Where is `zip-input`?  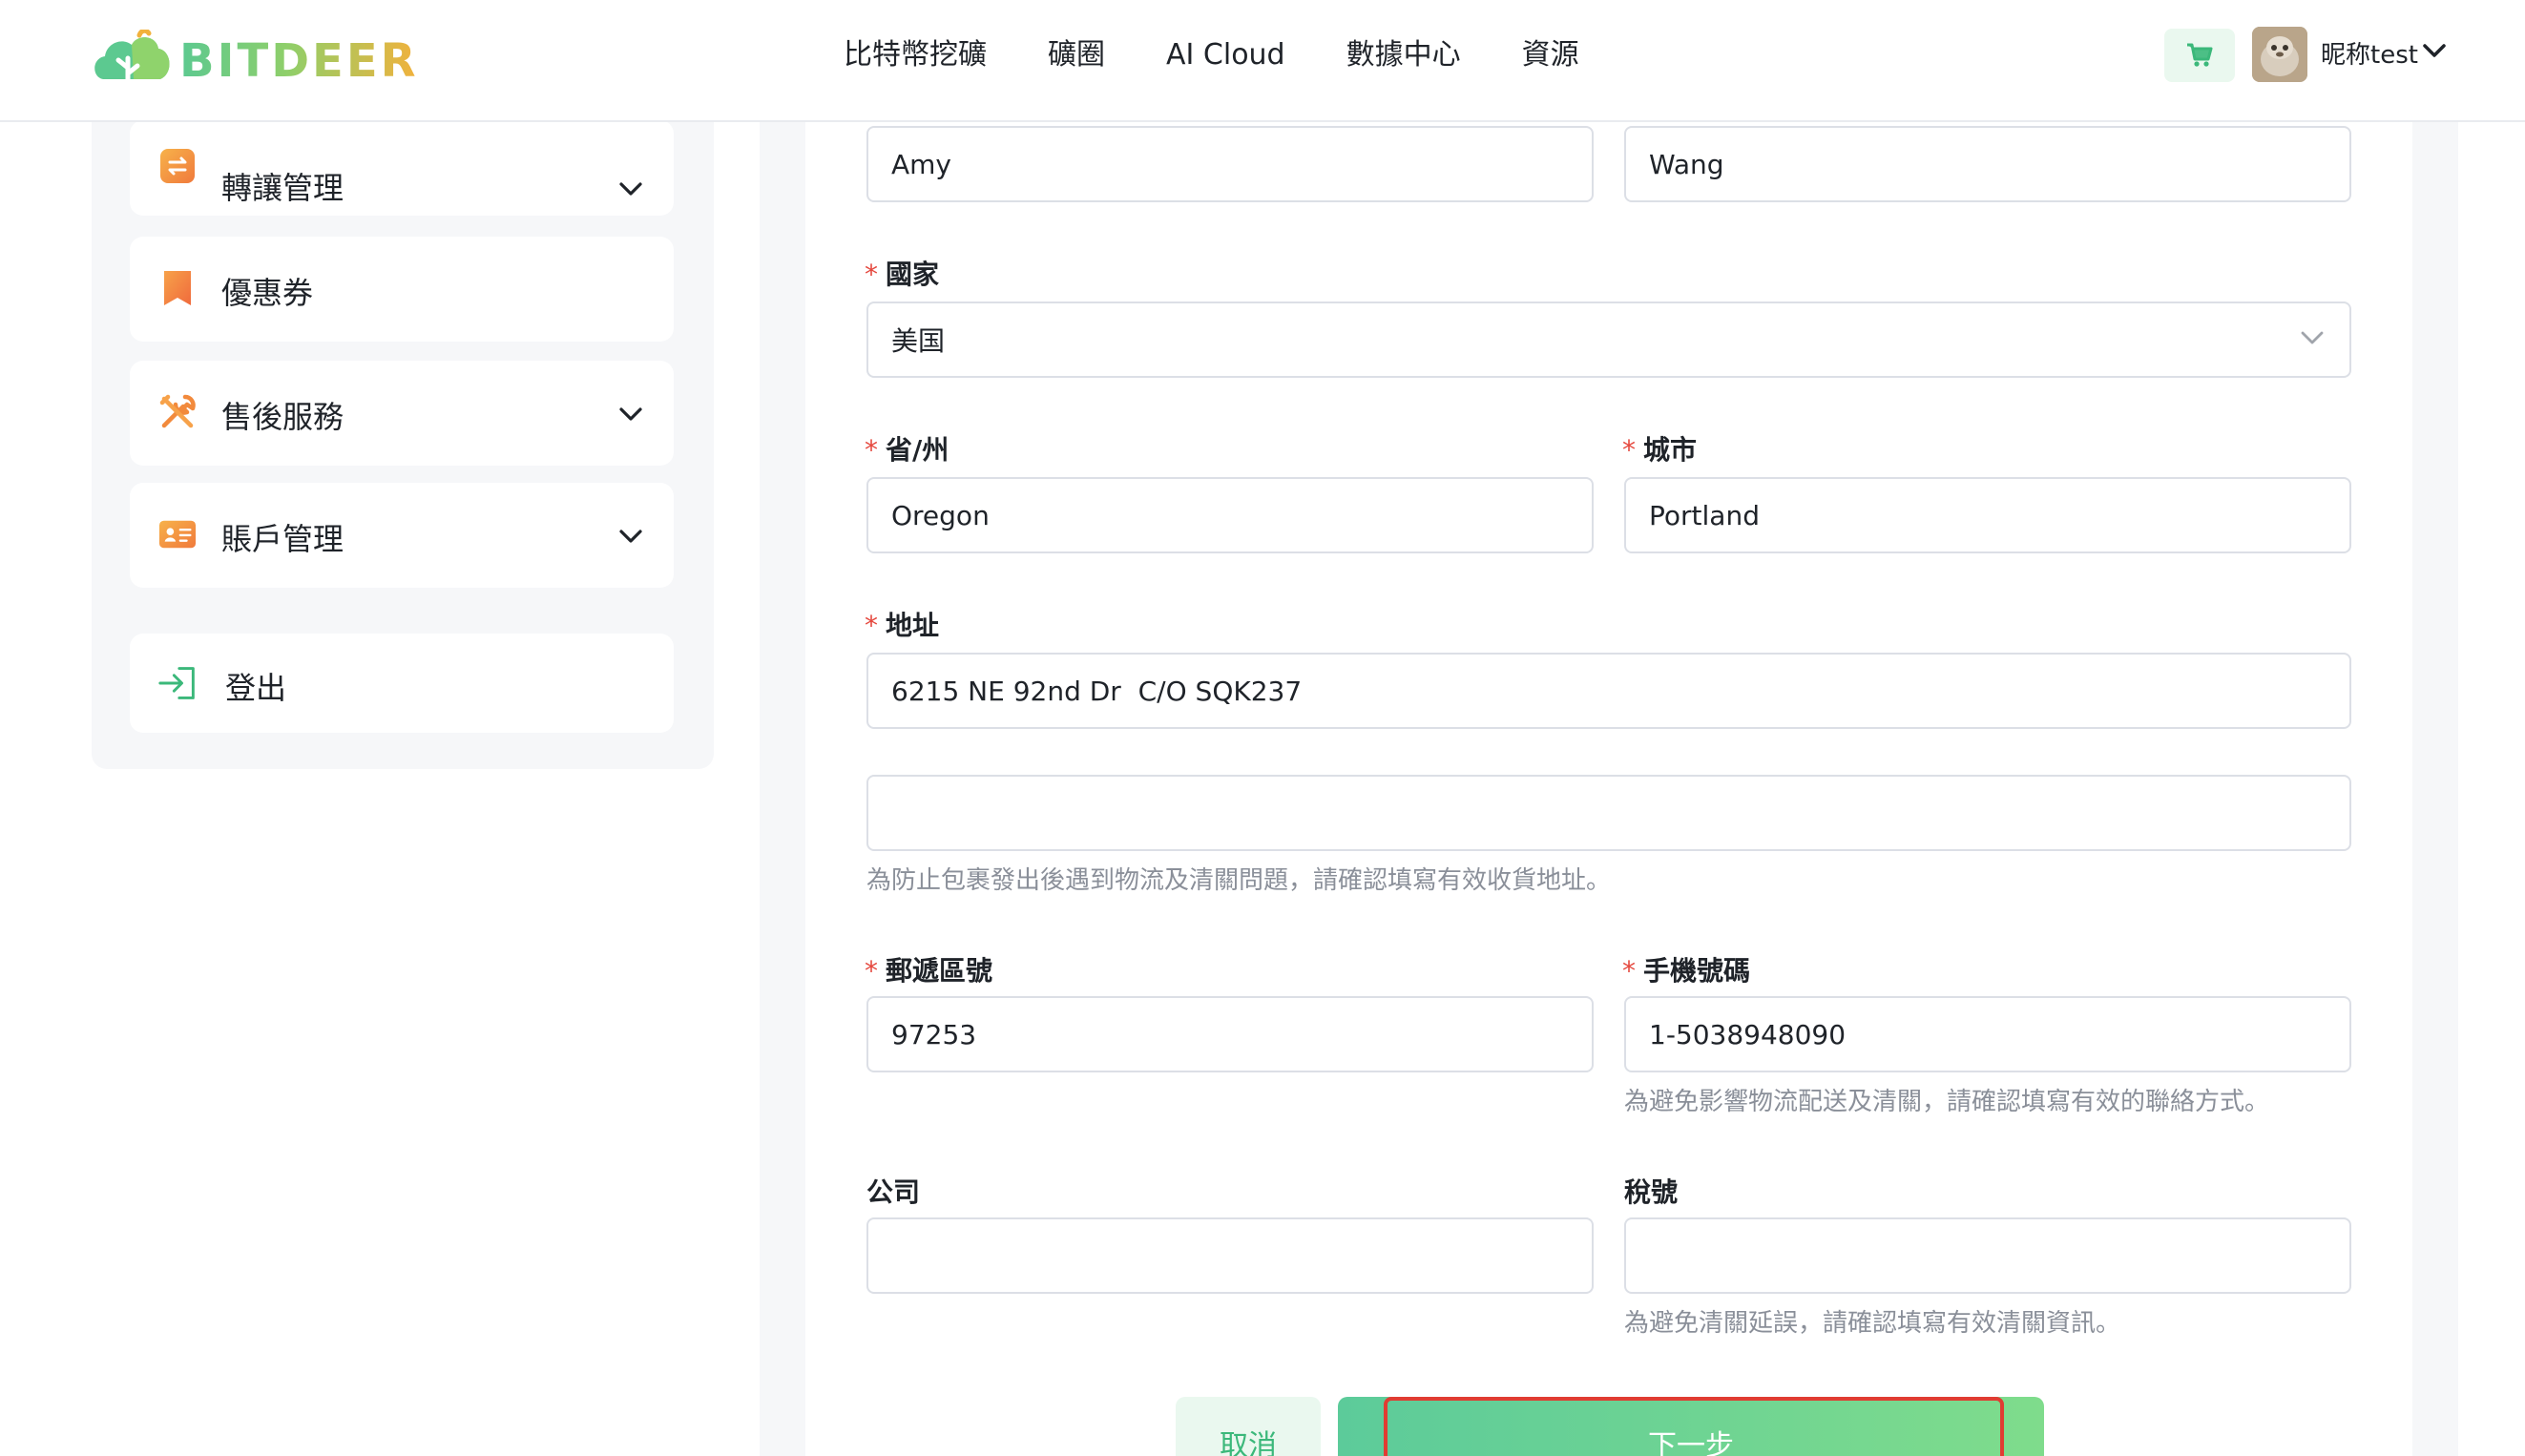 zip-input is located at coordinates (1241, 1034).